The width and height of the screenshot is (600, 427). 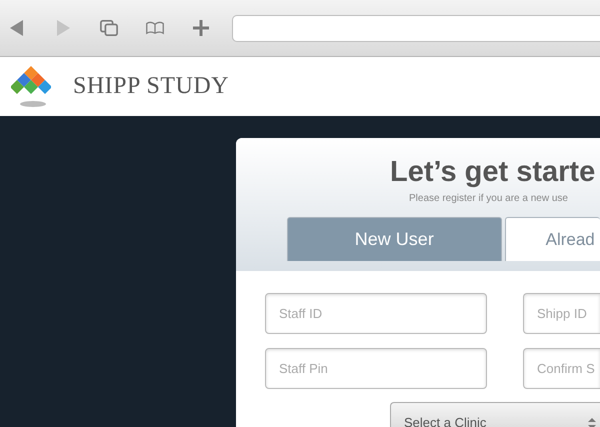 I want to click on tab: Alread, so click(x=552, y=239).